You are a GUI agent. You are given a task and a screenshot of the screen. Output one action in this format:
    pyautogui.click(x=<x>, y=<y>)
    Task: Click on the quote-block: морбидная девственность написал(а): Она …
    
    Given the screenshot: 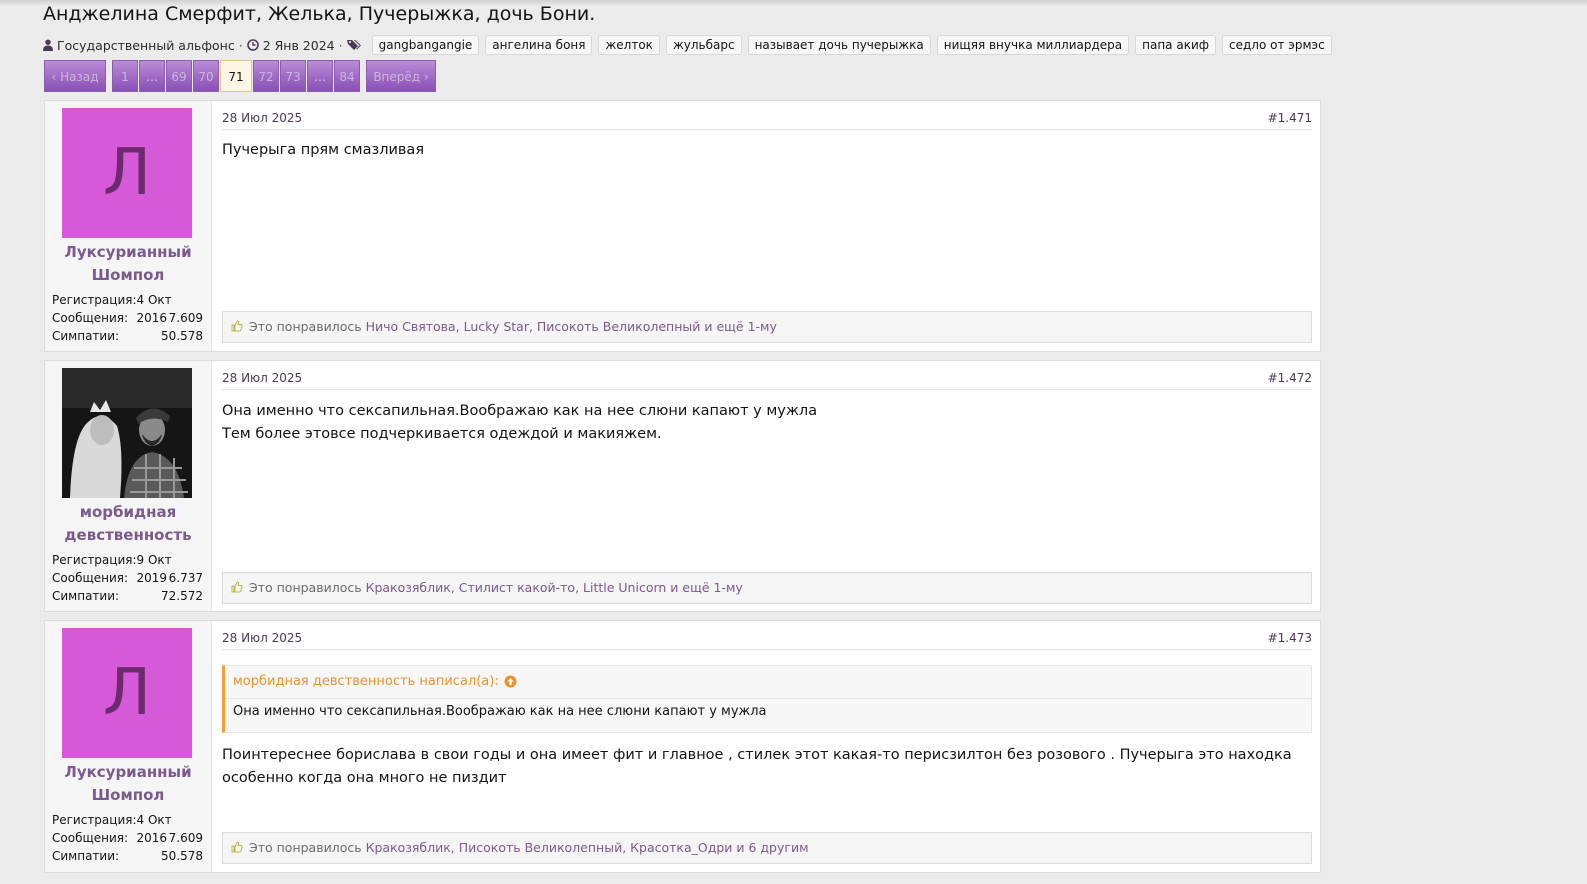 What is the action you would take?
    pyautogui.click(x=767, y=699)
    